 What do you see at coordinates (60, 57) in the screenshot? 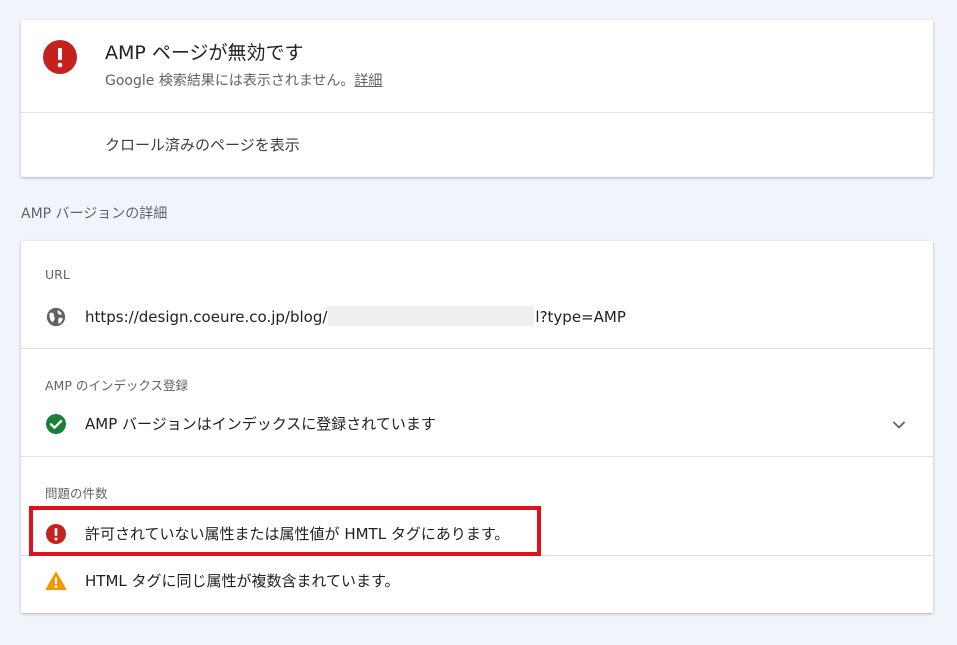
I see `error-icon` at bounding box center [60, 57].